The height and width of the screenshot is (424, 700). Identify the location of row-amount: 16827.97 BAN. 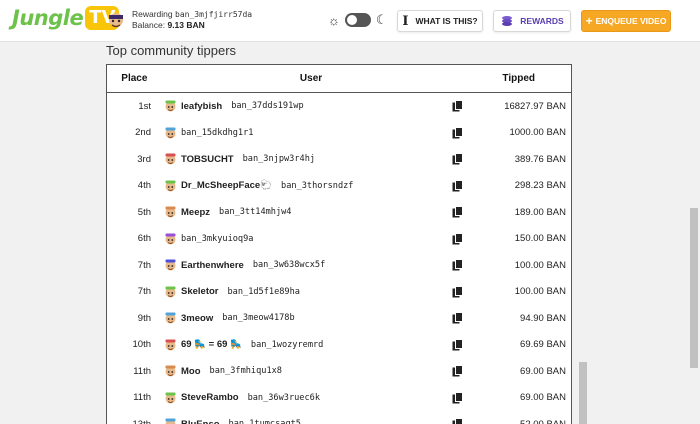
(535, 106).